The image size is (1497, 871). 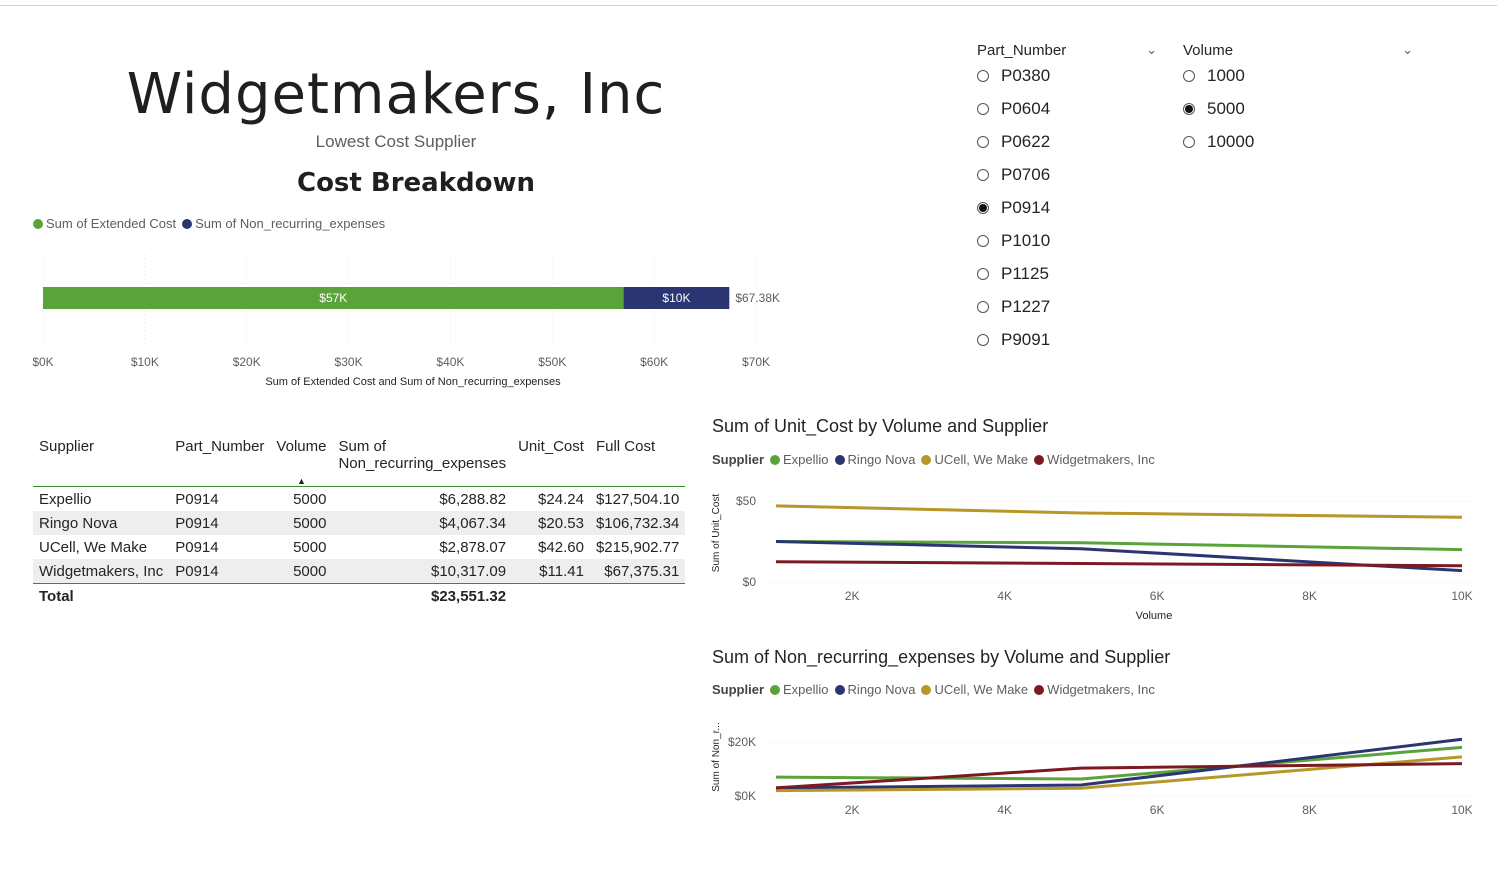 What do you see at coordinates (101, 462) in the screenshot?
I see `column-header-supplier: Supplier` at bounding box center [101, 462].